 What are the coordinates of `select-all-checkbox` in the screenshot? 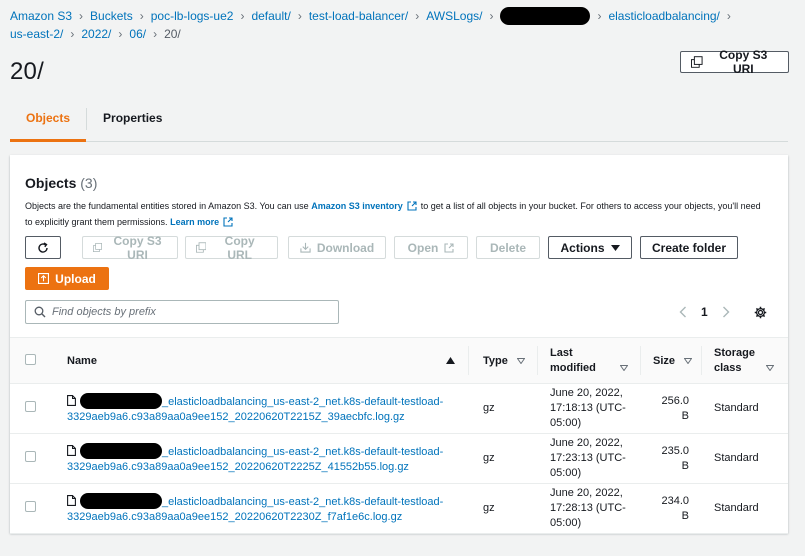 It's located at (30, 359).